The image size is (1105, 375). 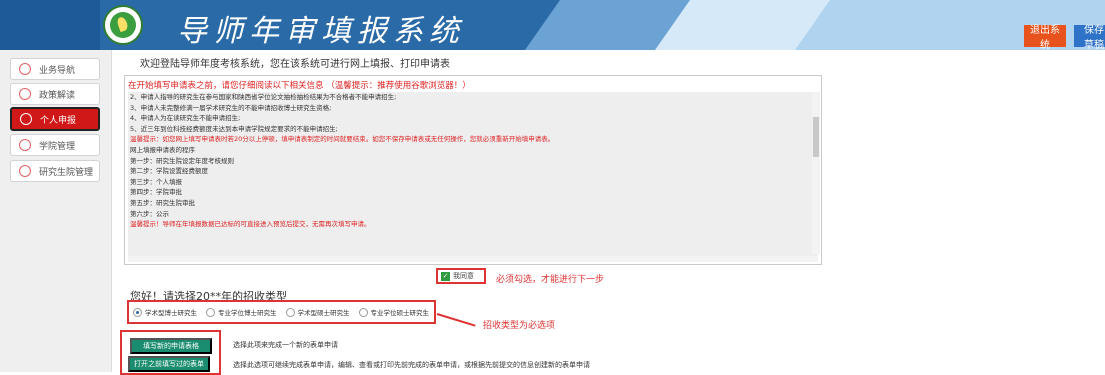 What do you see at coordinates (550, 280) in the screenshot?
I see `agree-hint: 必须勾选，才能进行下一步` at bounding box center [550, 280].